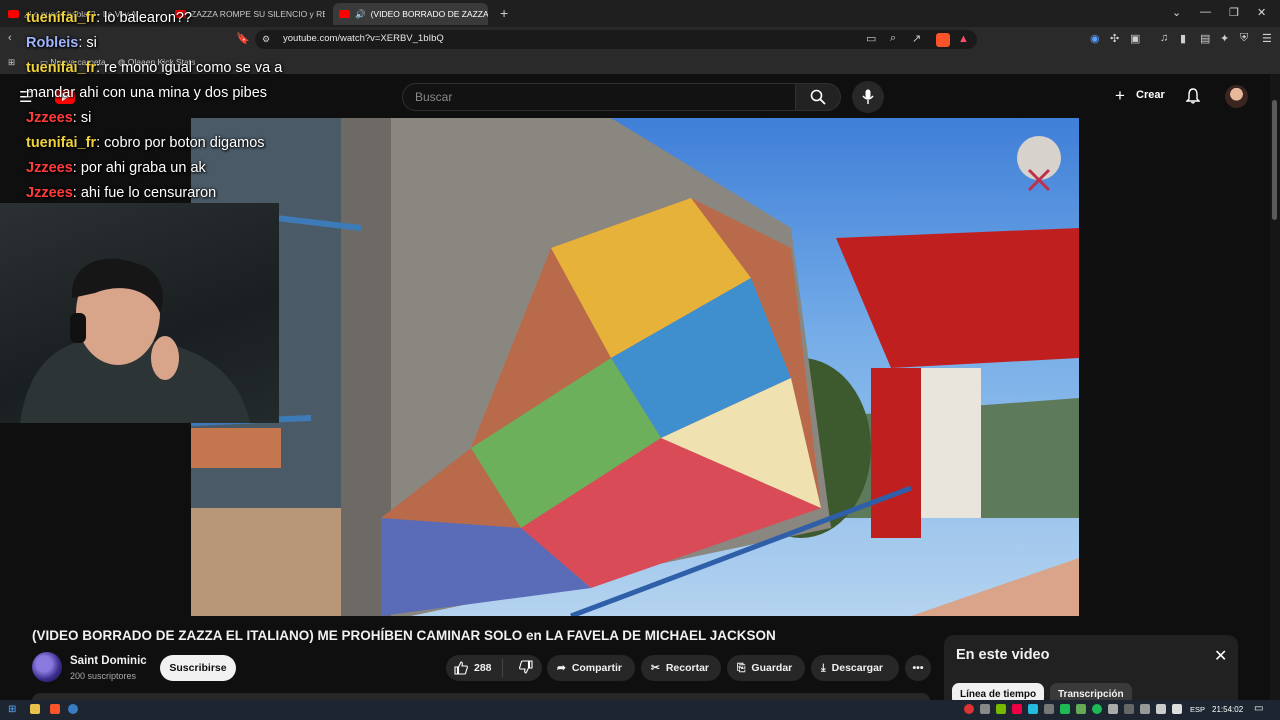 This screenshot has width=1280, height=720. What do you see at coordinates (1120, 95) in the screenshot?
I see `plus-icon: +` at bounding box center [1120, 95].